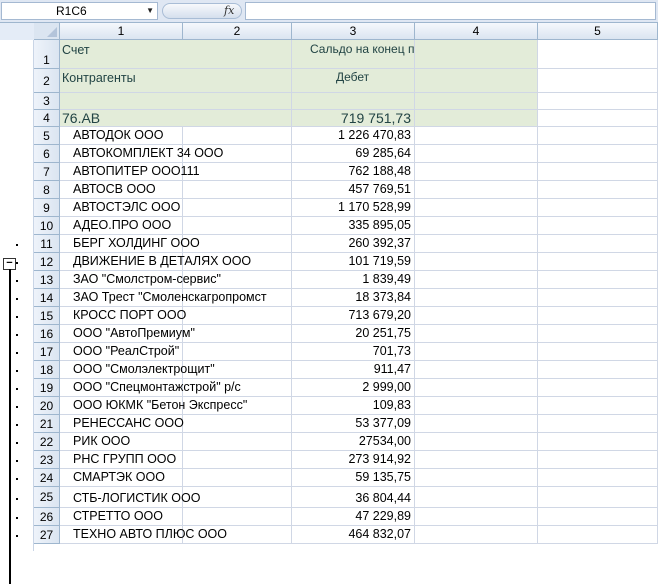 This screenshot has width=658, height=584. What do you see at coordinates (47, 226) in the screenshot?
I see `row-header: 10` at bounding box center [47, 226].